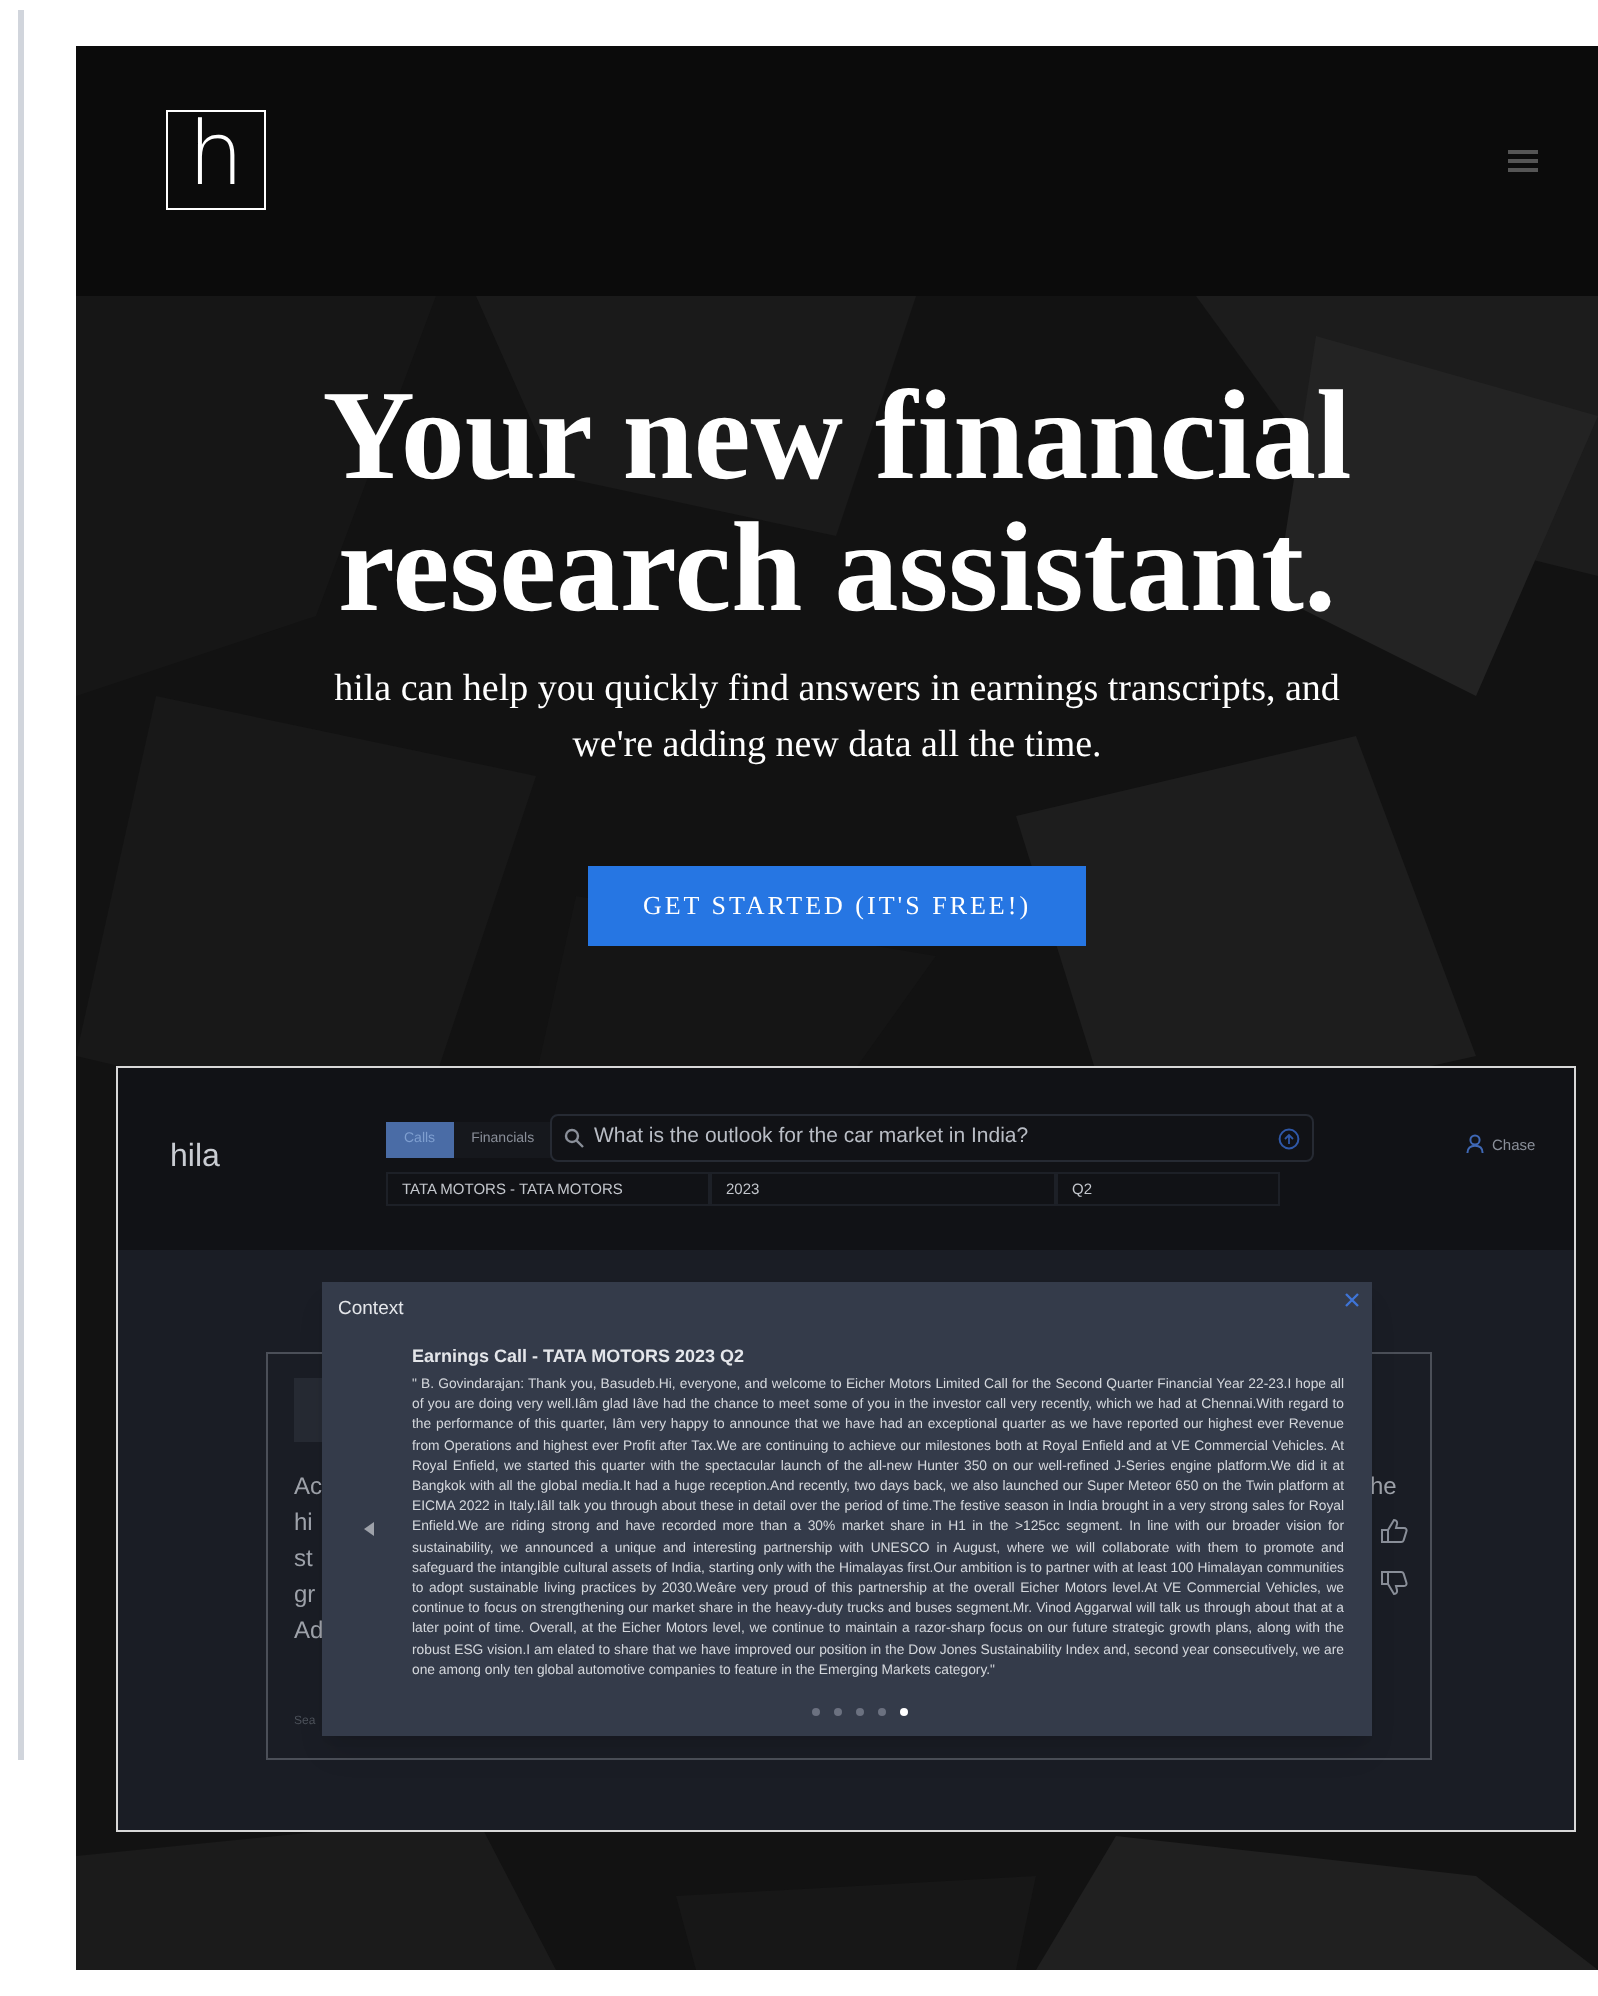 This screenshot has height=1996, width=1598. I want to click on submit-icon, so click(1289, 1138).